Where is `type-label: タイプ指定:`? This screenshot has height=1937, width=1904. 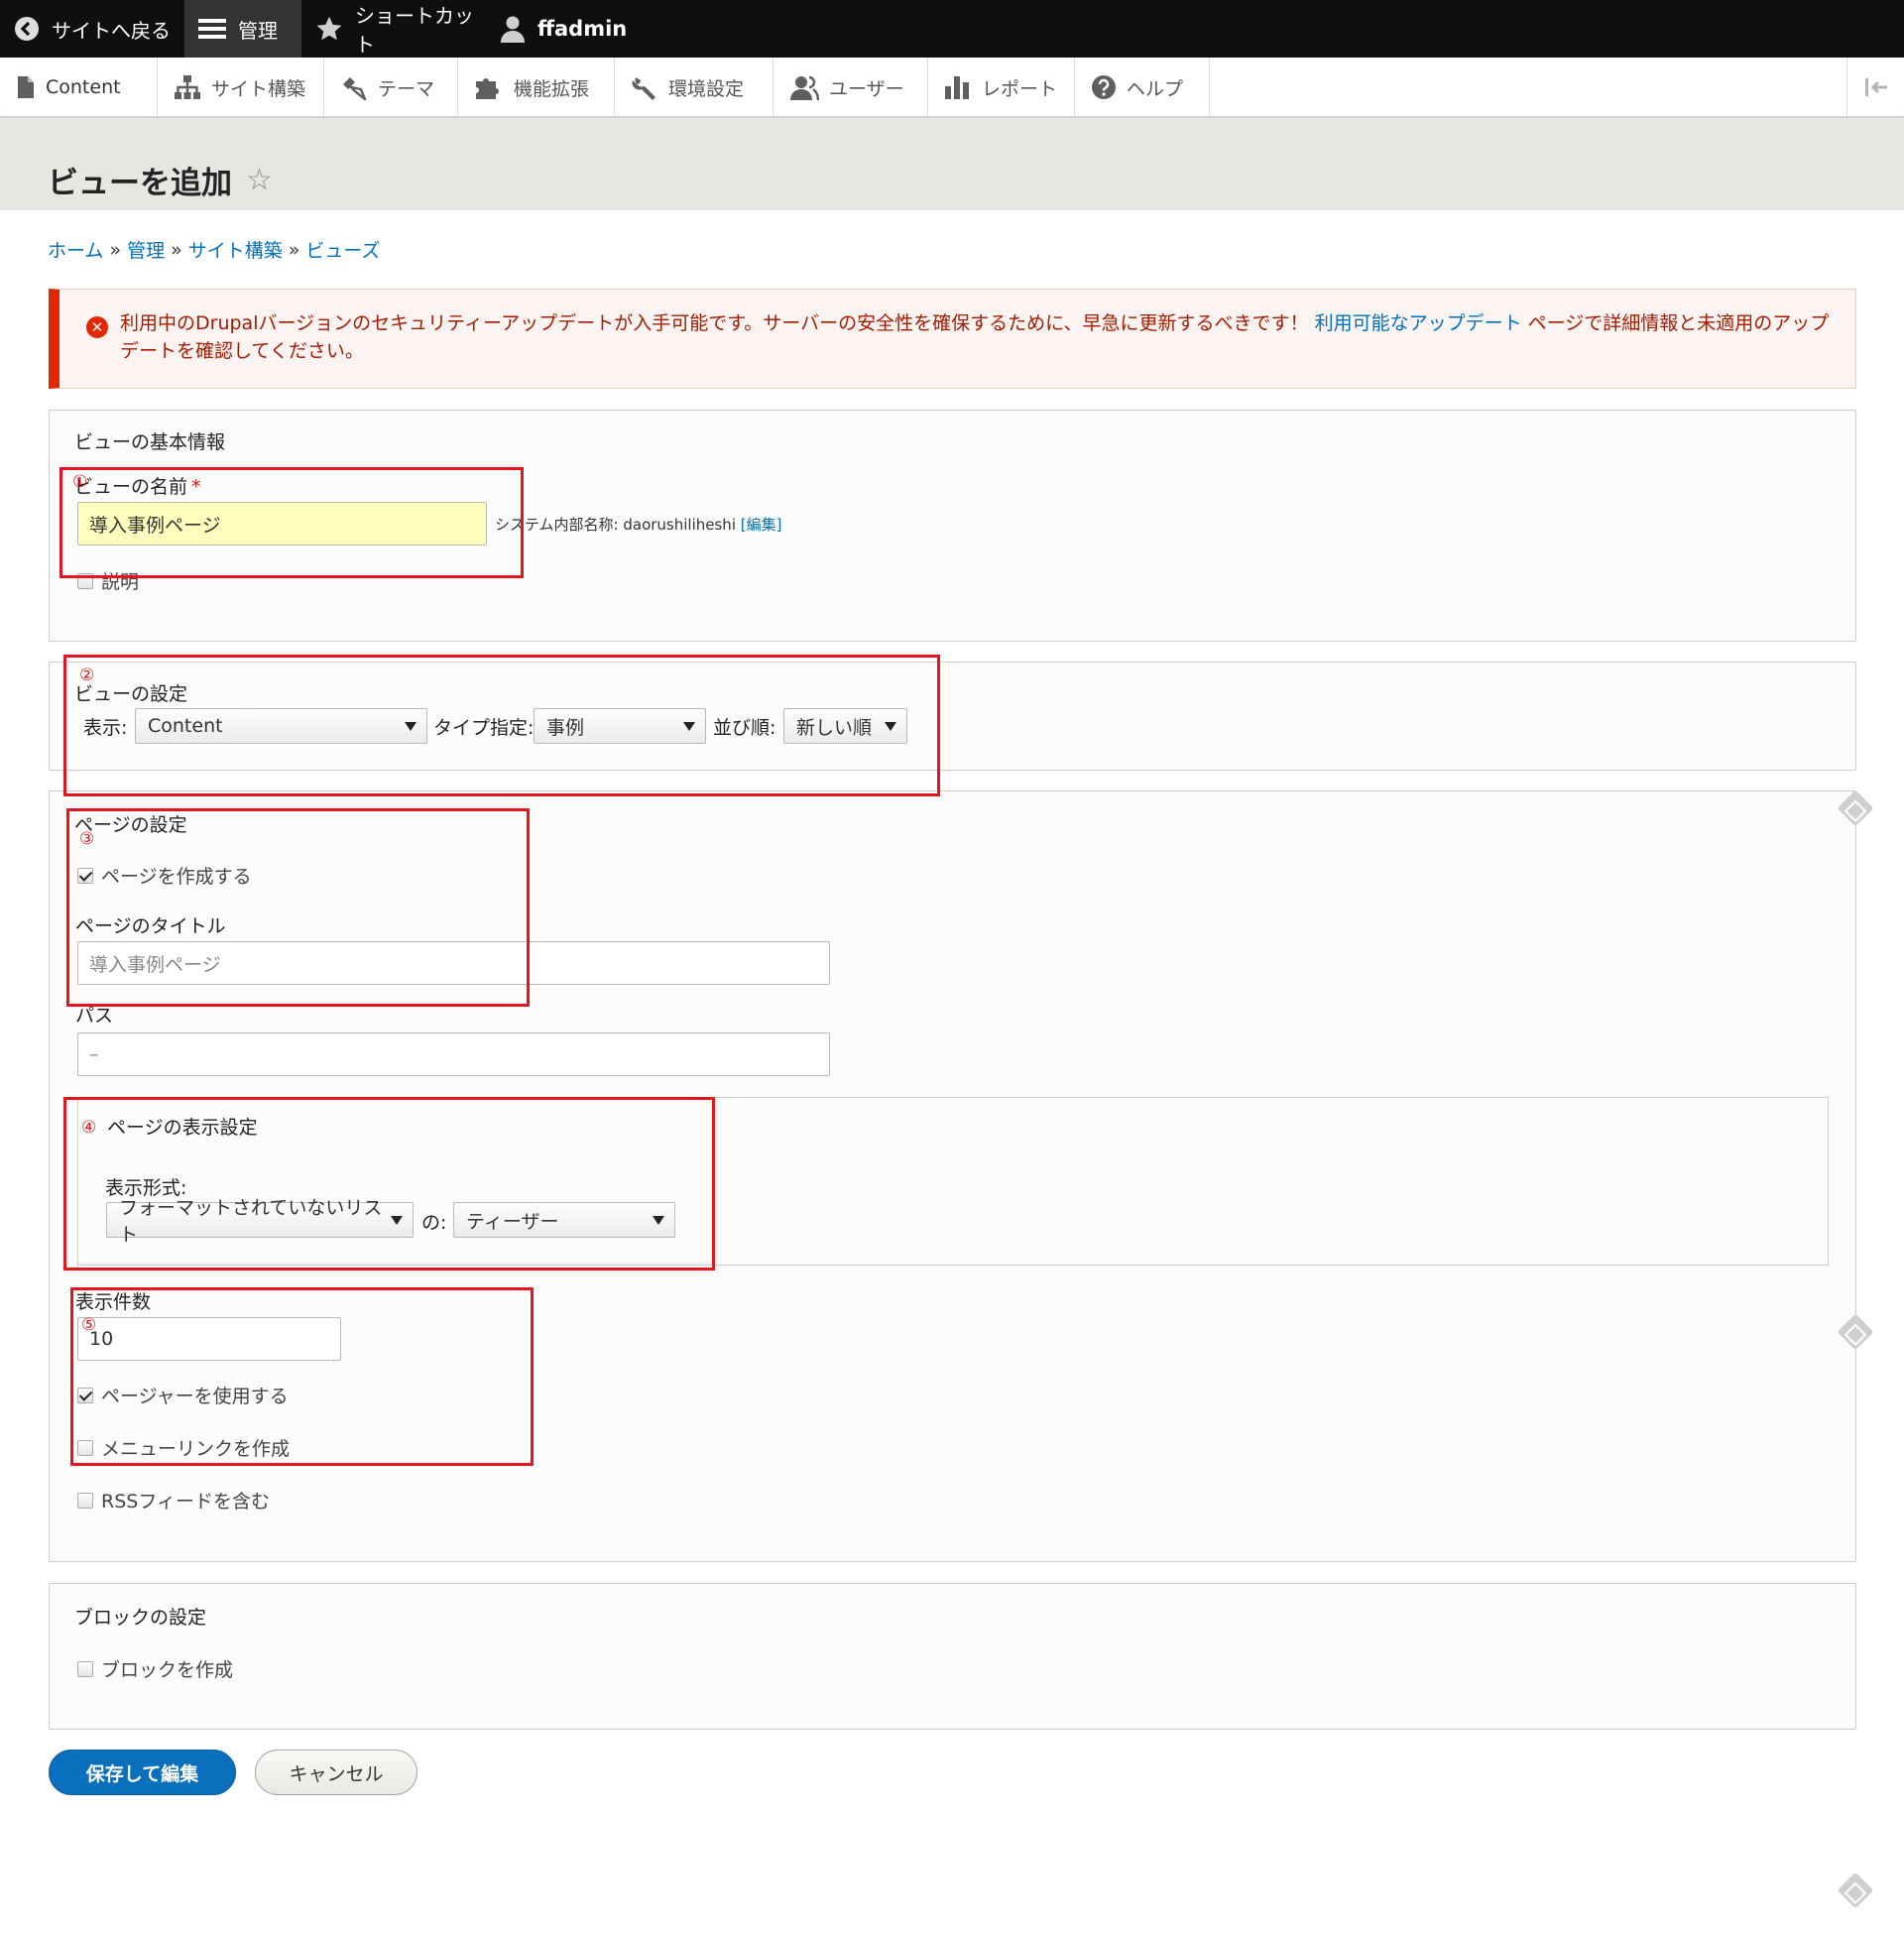
type-label: タイプ指定: is located at coordinates (484, 728).